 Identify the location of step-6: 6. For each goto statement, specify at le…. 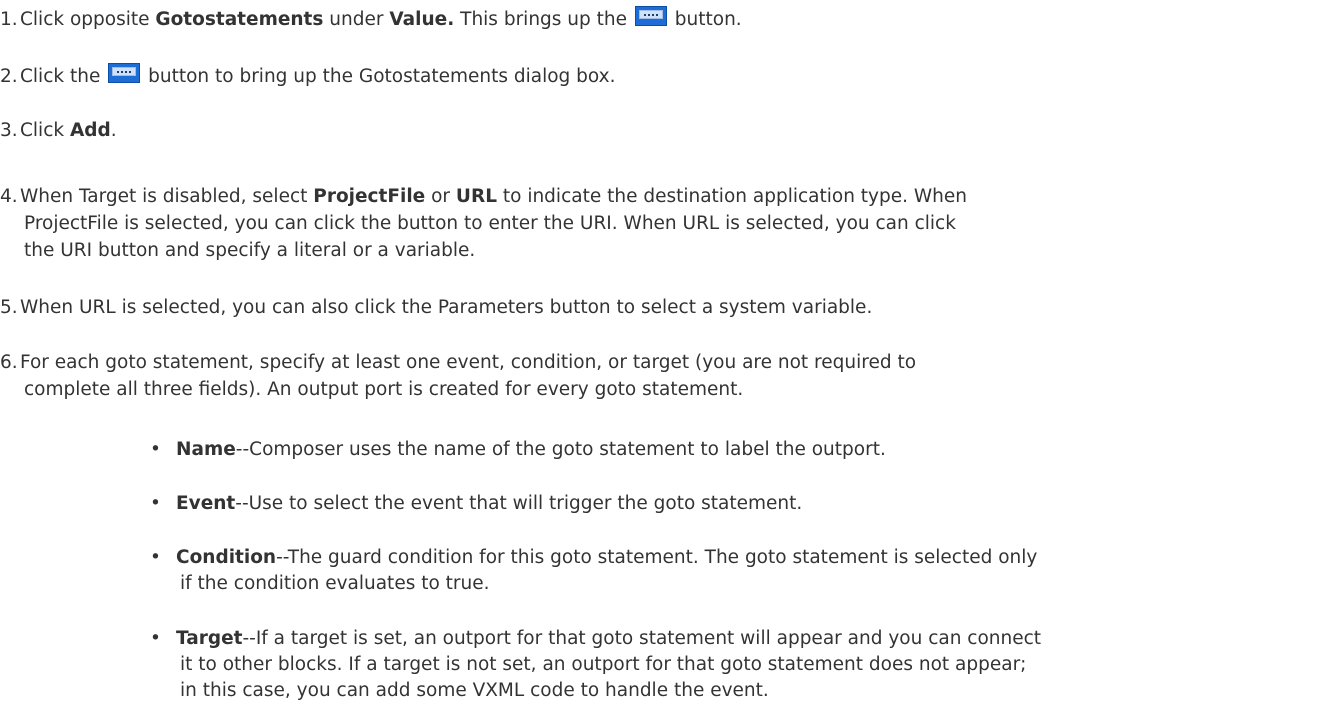
(458, 376).